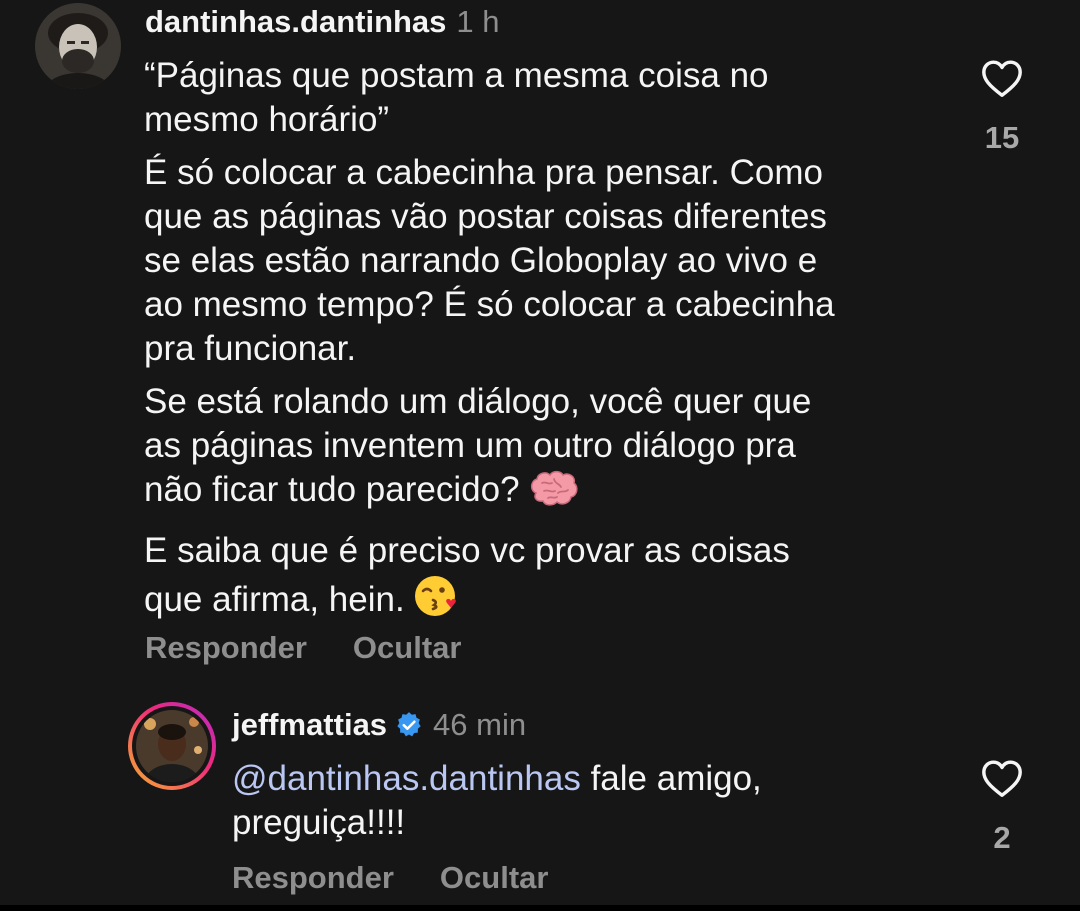  Describe the element at coordinates (554, 494) in the screenshot. I see `brain-emoji-icon` at that location.